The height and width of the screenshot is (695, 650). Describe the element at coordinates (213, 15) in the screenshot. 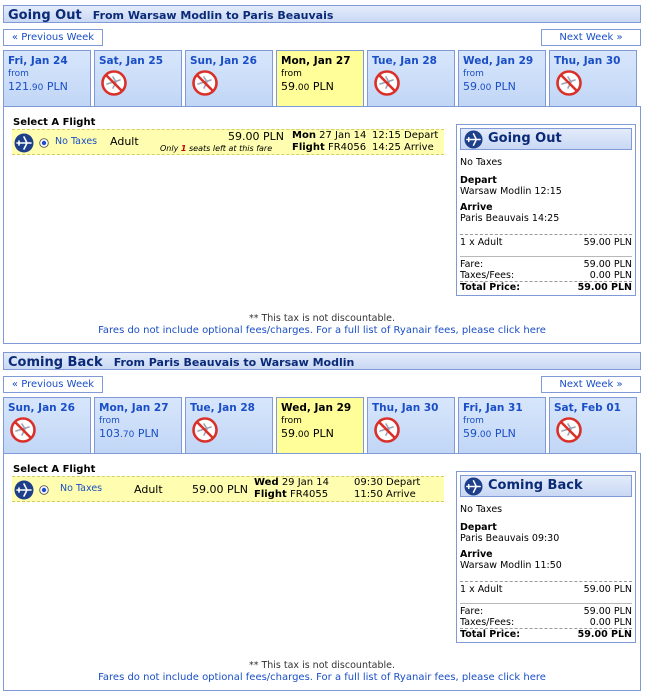

I see `outbound-route: From Warsaw Modlin to Paris Beauvais` at that location.